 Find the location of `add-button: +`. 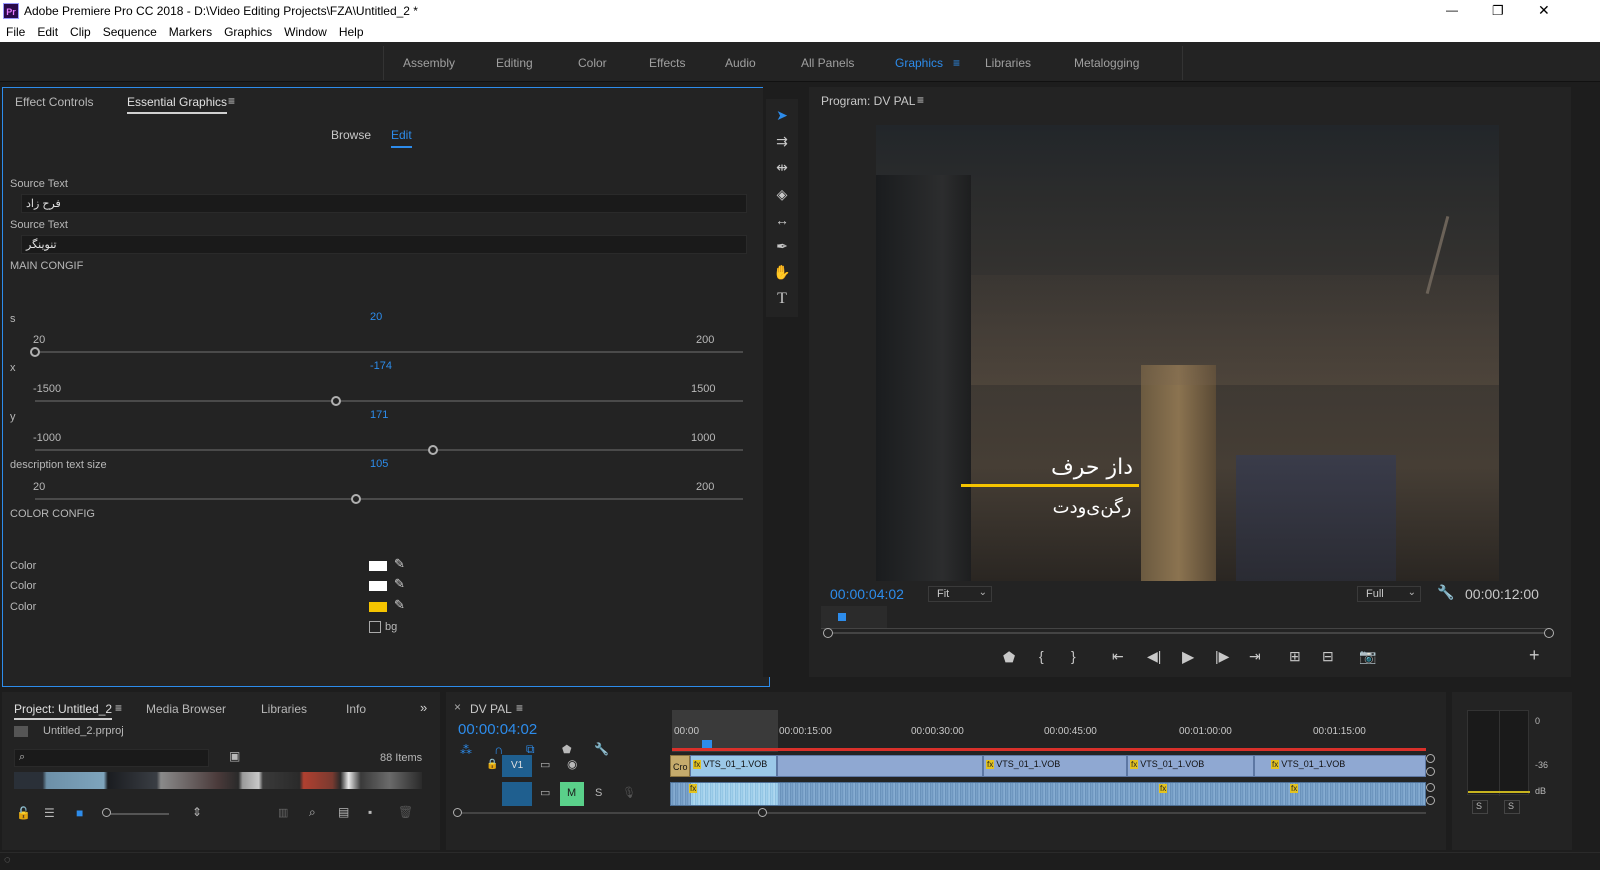

add-button: + is located at coordinates (1534, 655).